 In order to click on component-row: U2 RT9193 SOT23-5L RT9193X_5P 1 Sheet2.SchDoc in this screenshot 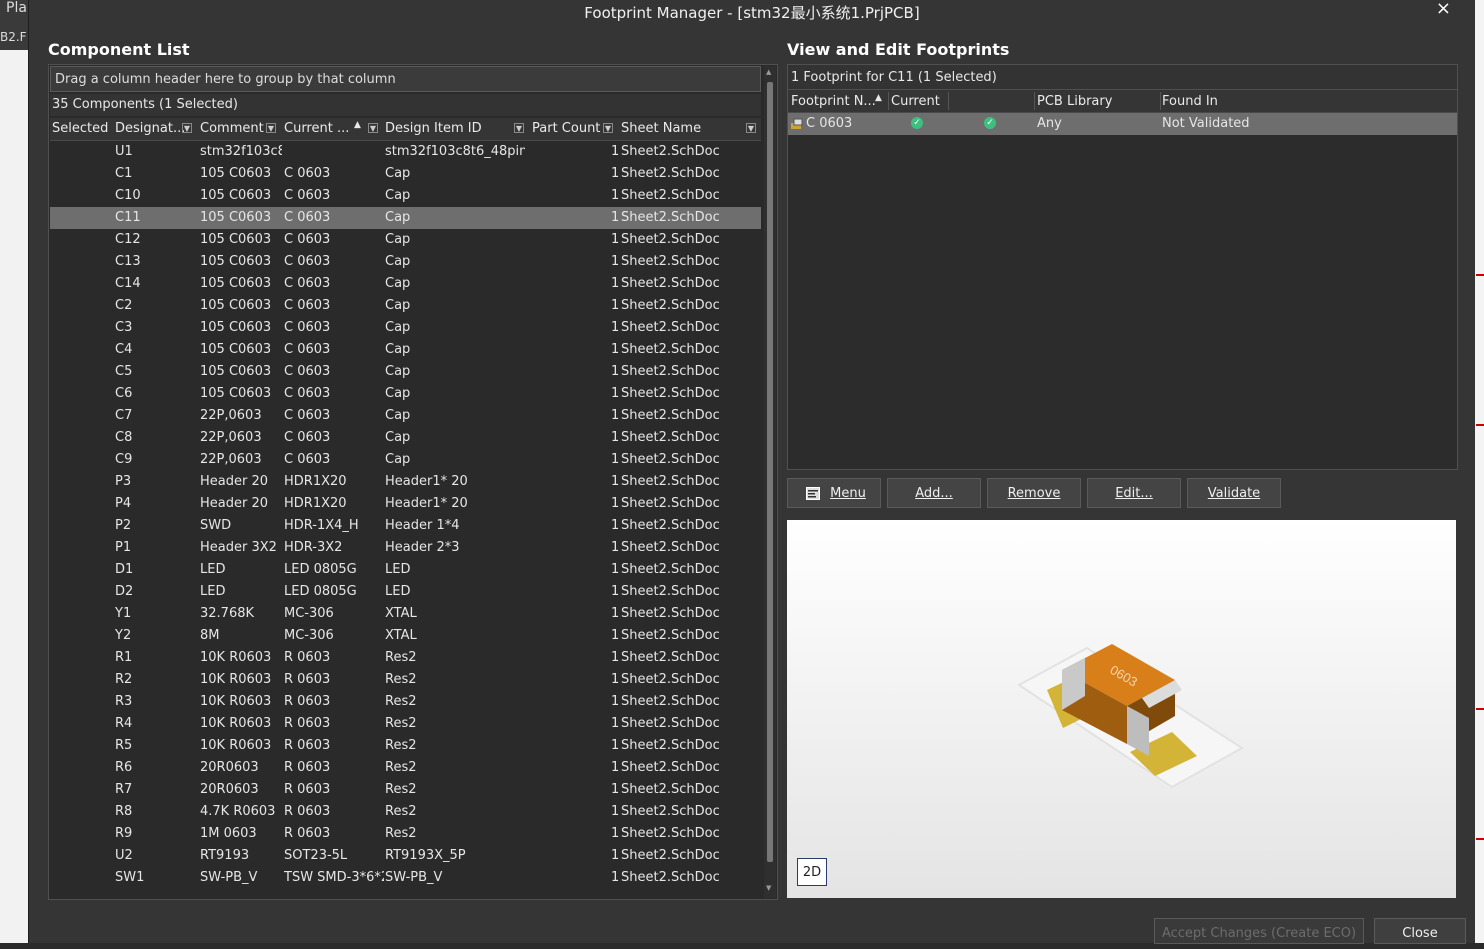, I will do `click(405, 856)`.